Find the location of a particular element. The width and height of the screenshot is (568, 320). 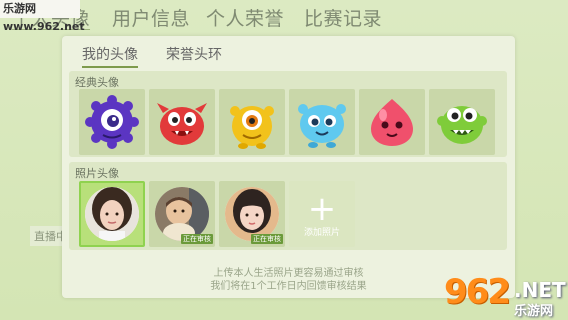

green-monster-icon is located at coordinates (462, 125).